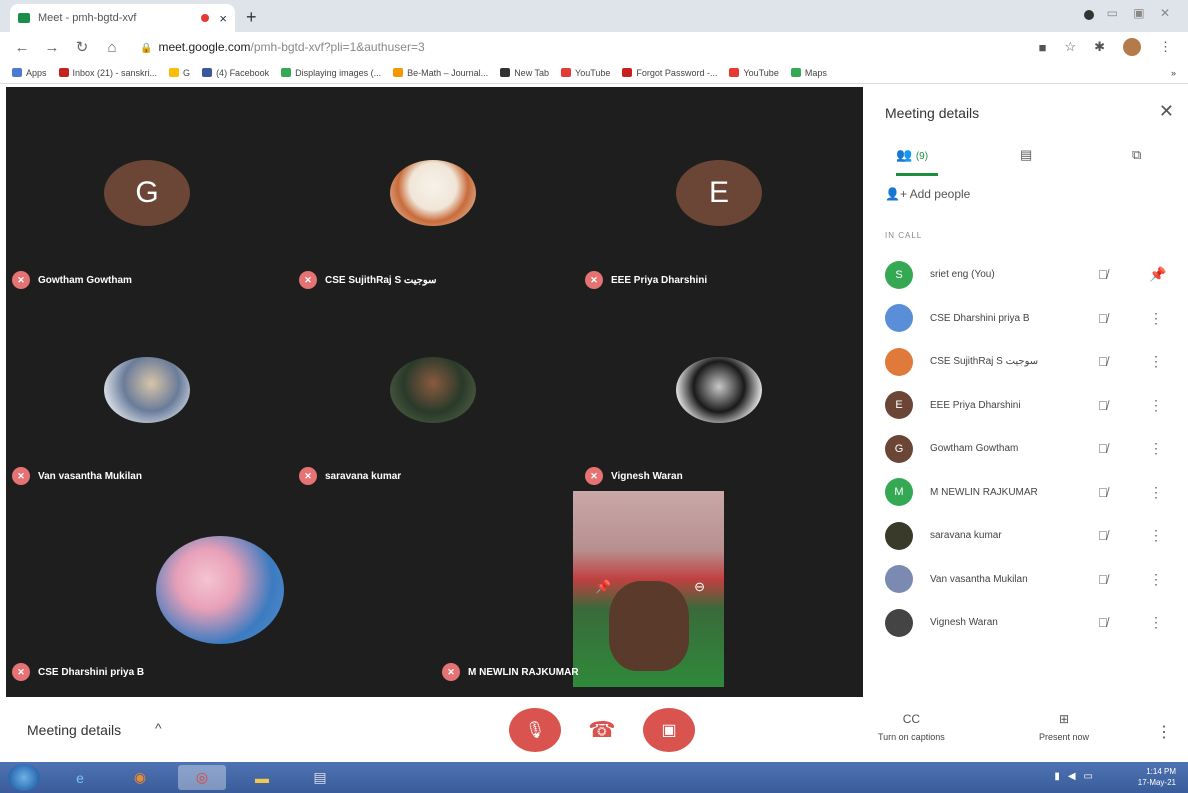  Describe the element at coordinates (634, 476) in the screenshot. I see `tile-name-label: ✕ Vignesh Waran` at that location.